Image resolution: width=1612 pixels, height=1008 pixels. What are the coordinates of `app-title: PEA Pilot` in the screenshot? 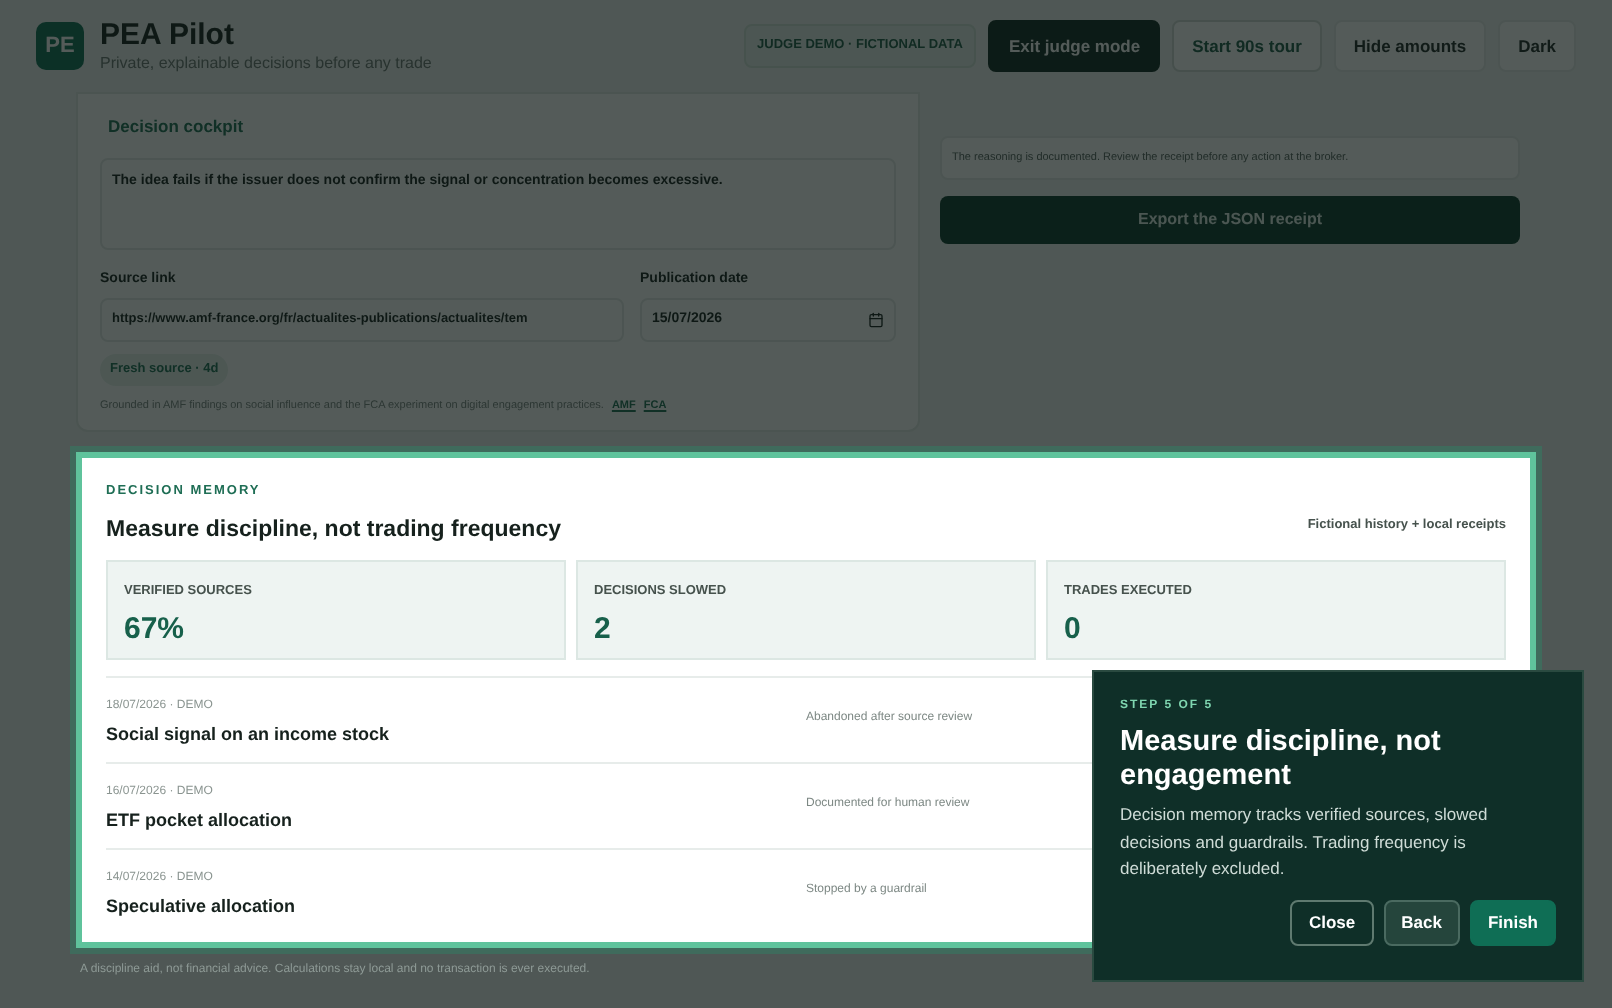 It's located at (168, 36).